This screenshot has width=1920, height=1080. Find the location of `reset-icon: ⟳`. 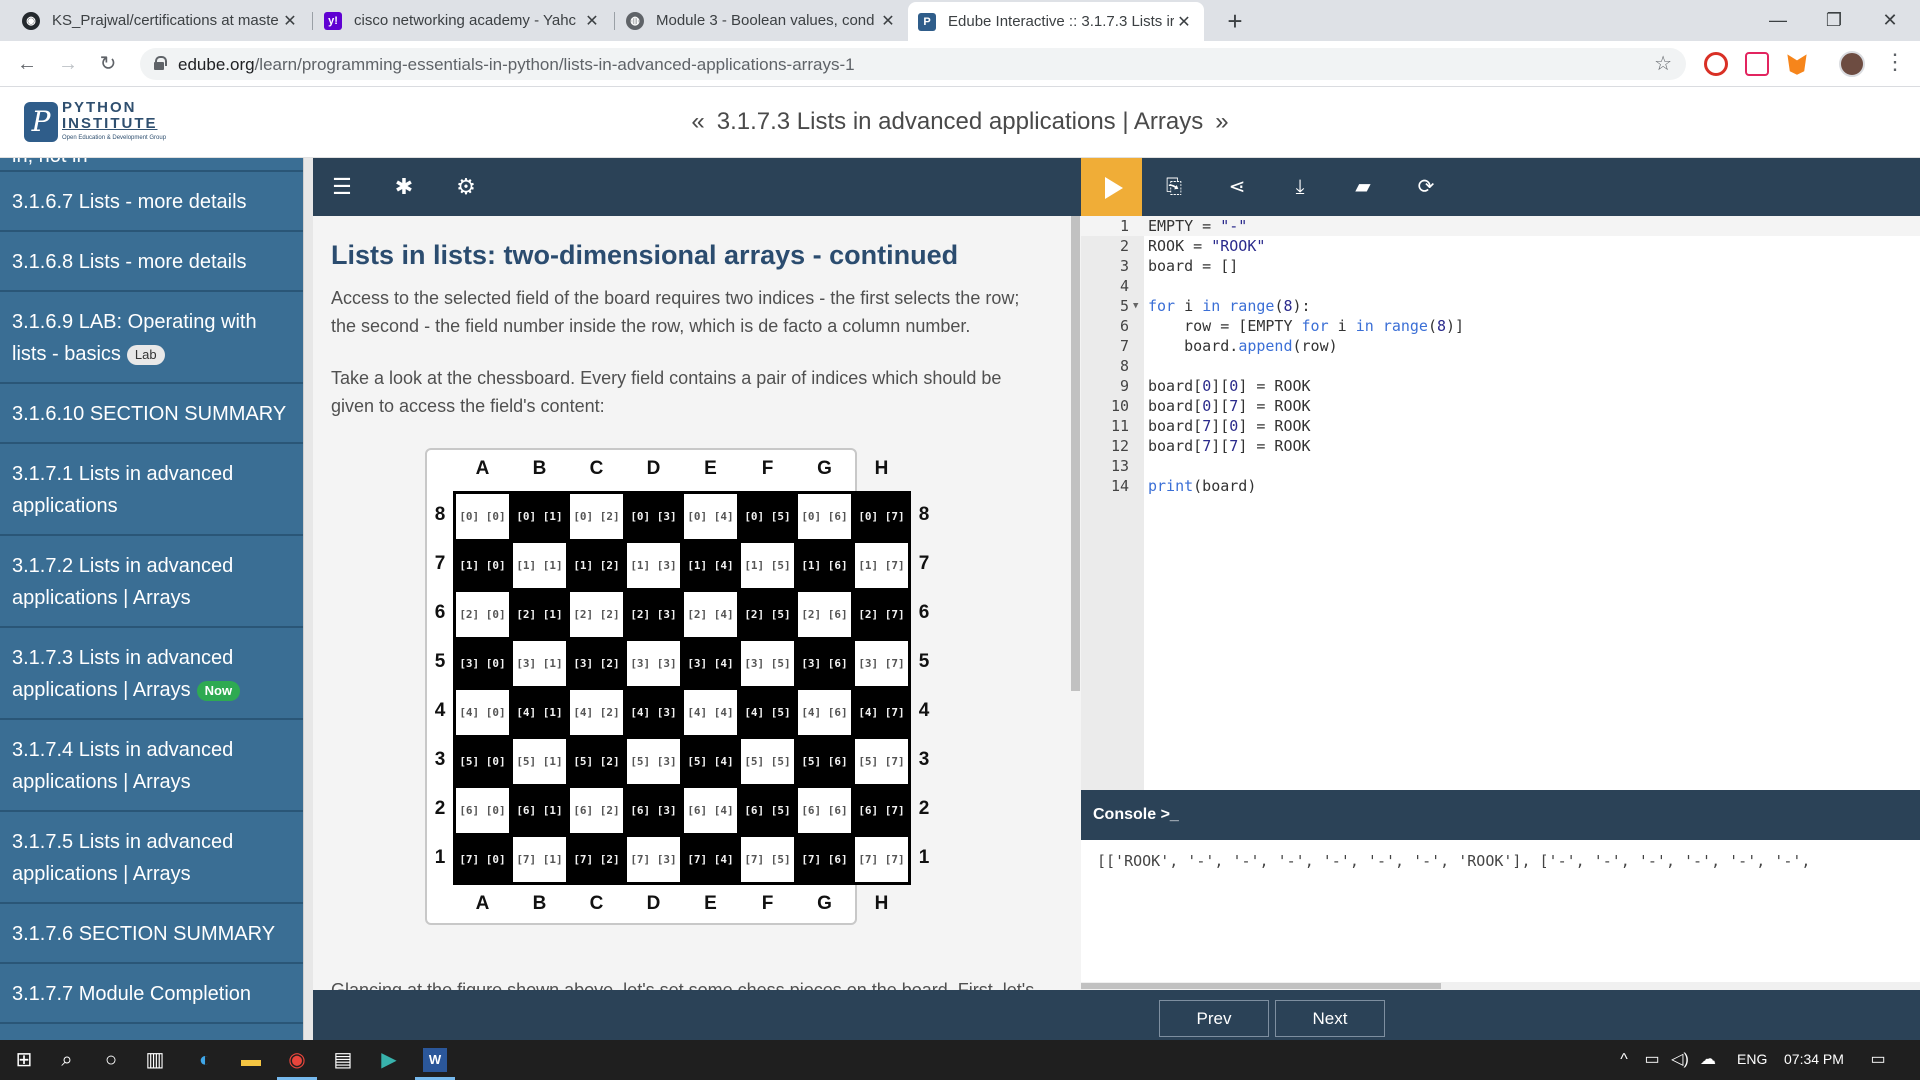

reset-icon: ⟳ is located at coordinates (1426, 187).